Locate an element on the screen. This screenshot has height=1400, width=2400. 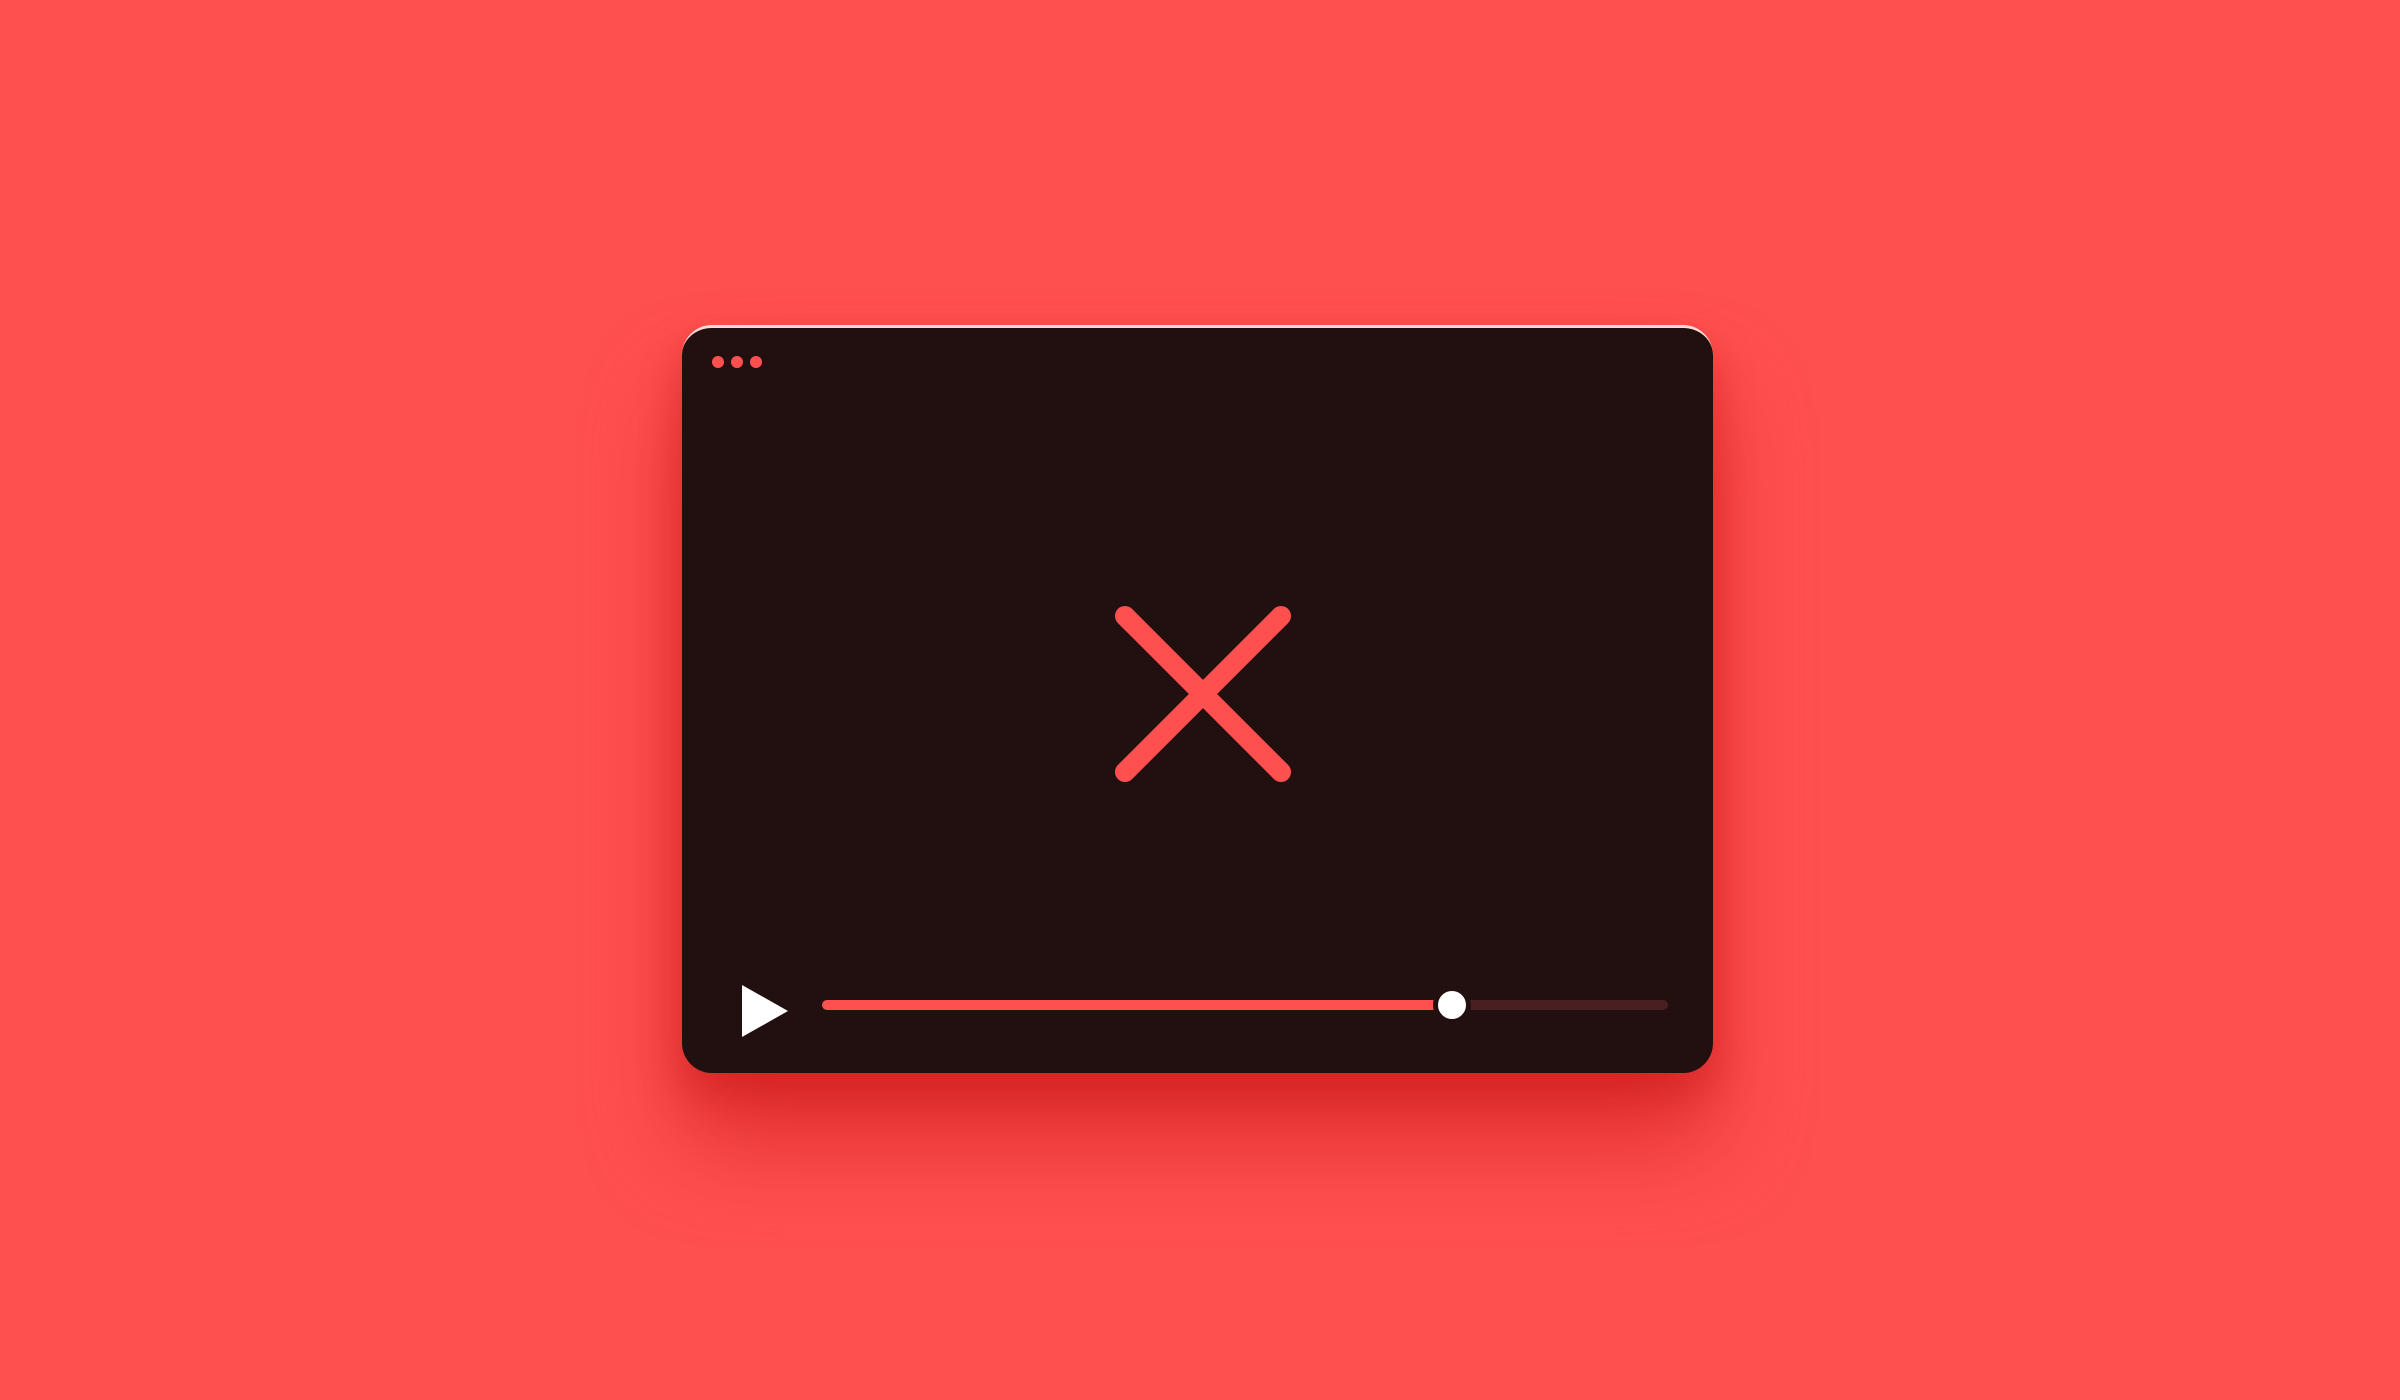
play-icon is located at coordinates (765, 1011).